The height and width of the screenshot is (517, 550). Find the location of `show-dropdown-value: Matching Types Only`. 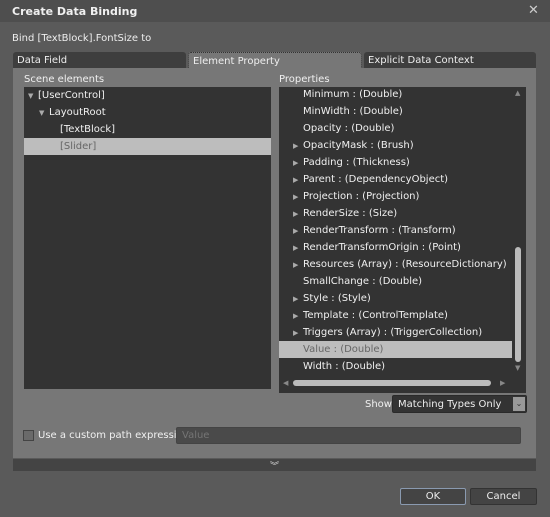

show-dropdown-value: Matching Types Only is located at coordinates (450, 404).